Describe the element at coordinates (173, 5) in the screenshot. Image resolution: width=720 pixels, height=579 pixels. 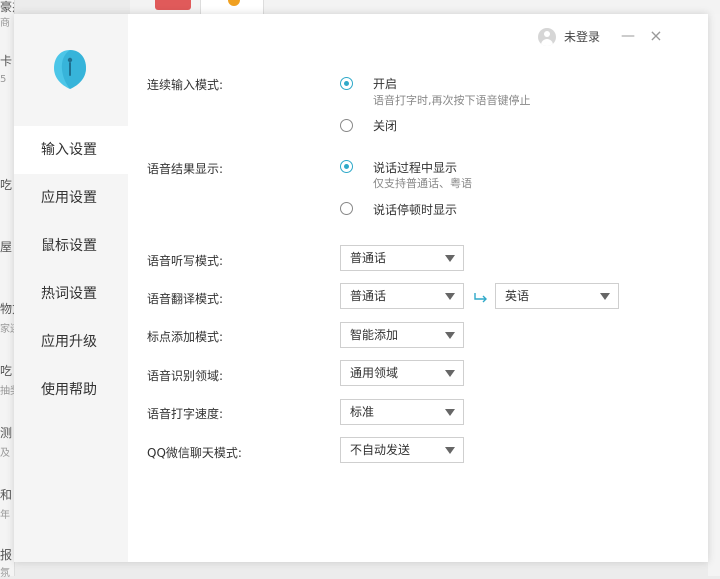
I see `background-tab` at that location.